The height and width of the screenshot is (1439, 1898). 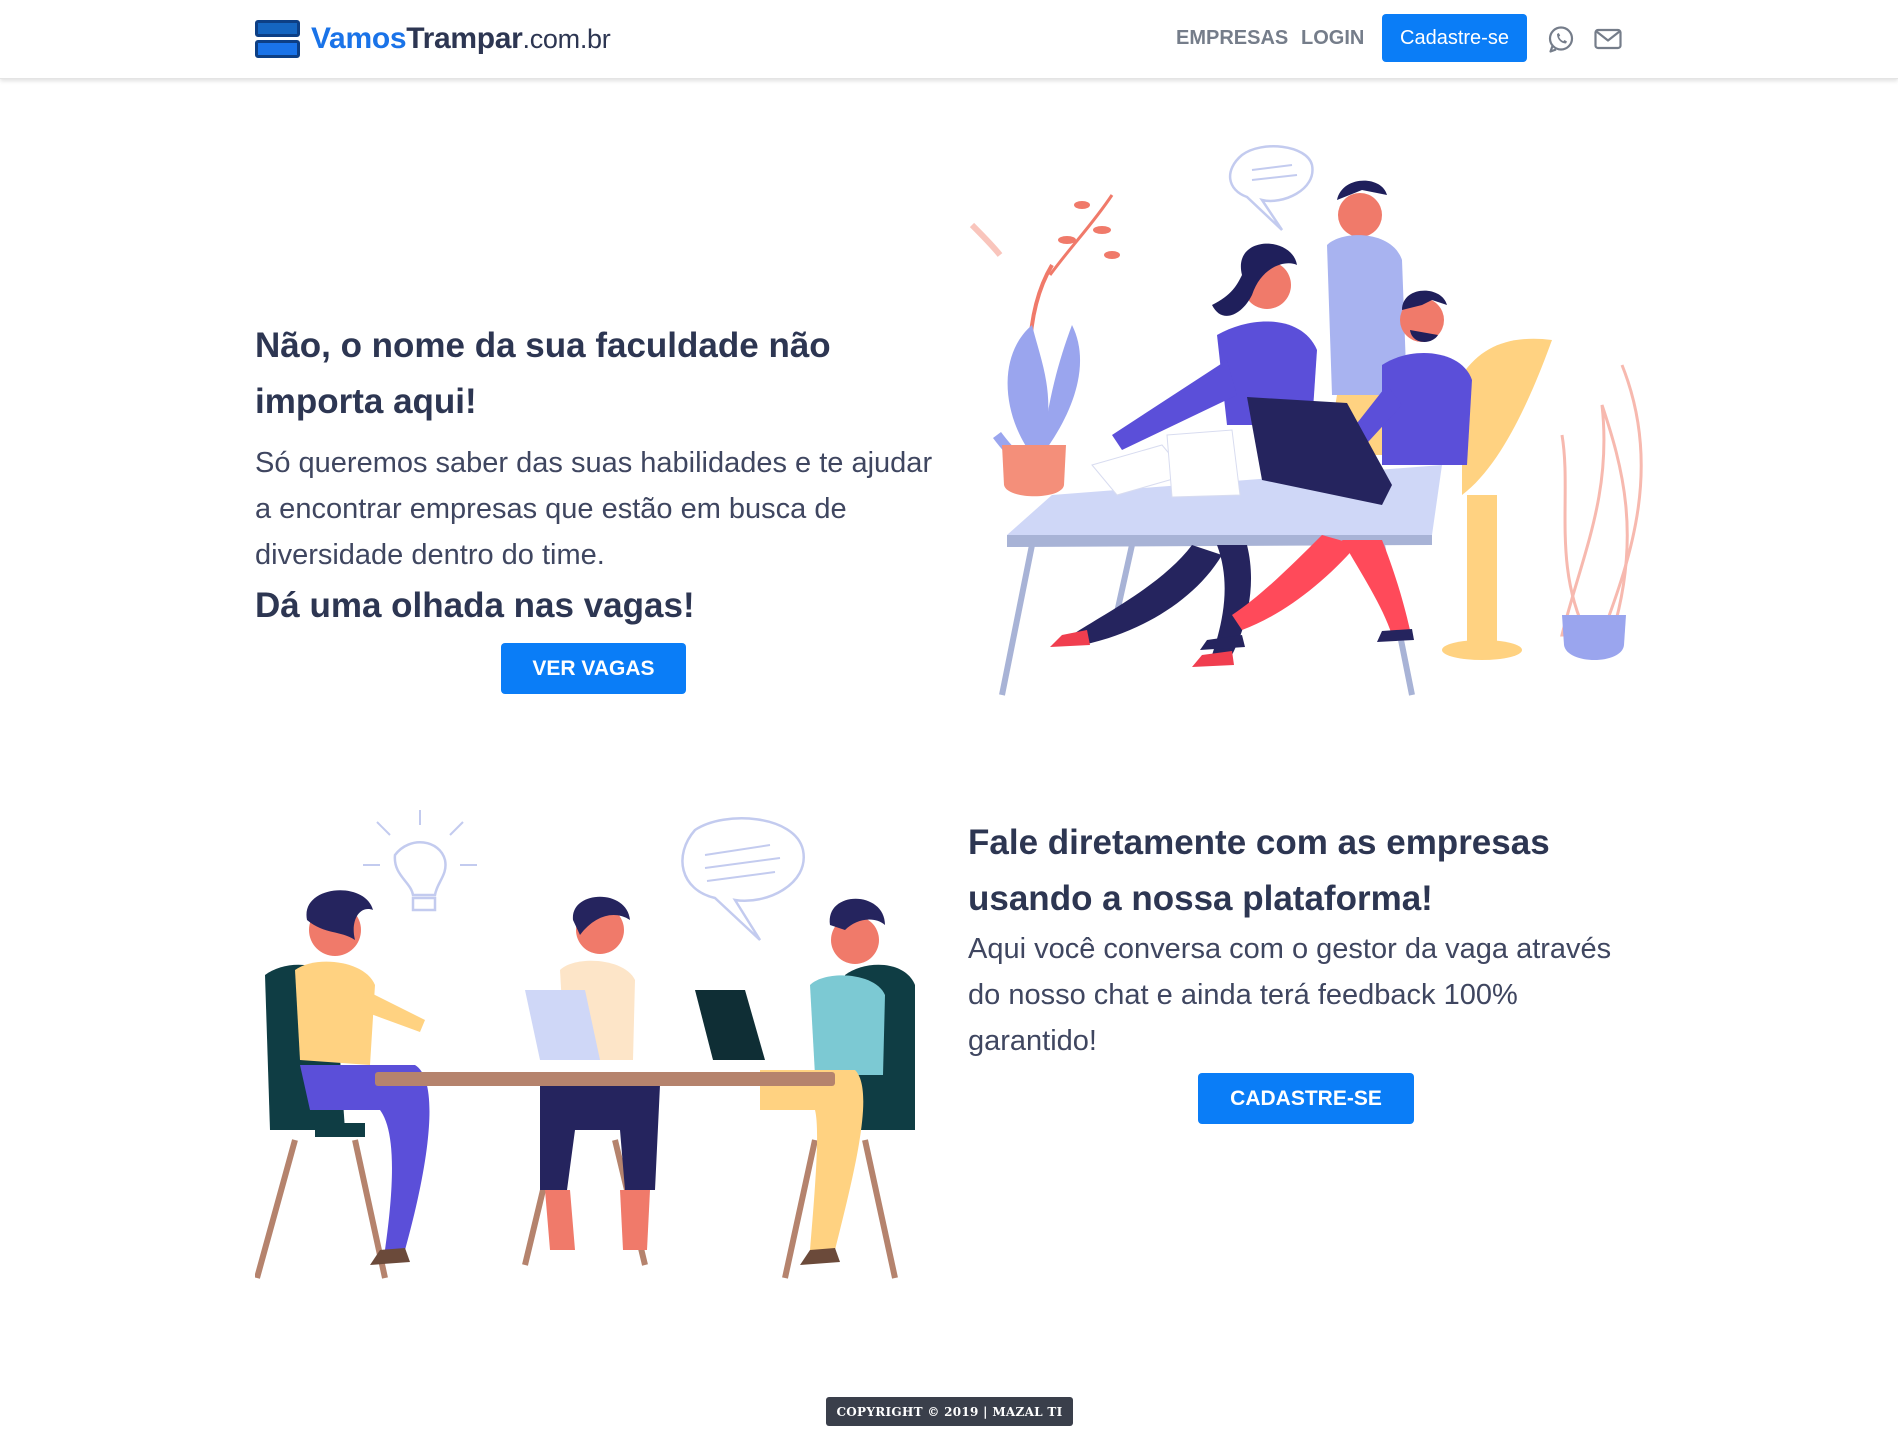 I want to click on mail-icon, so click(x=1608, y=39).